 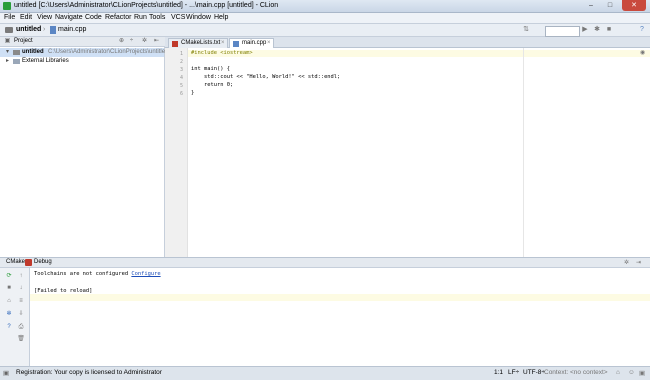 I want to click on tab-cmake: CMake, so click(x=15, y=262).